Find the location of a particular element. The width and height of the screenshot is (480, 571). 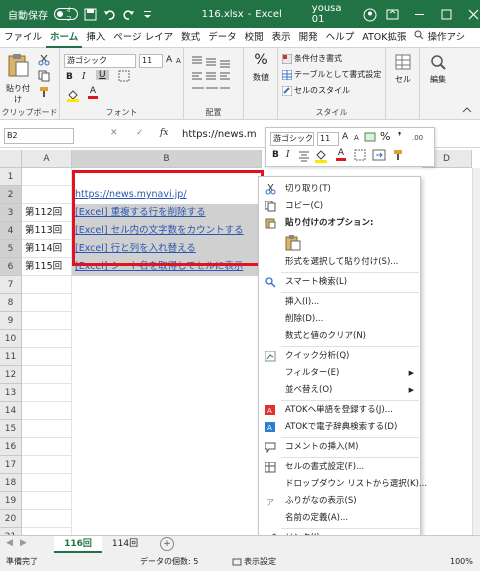

cancel-formula-icon: ✕ is located at coordinates (114, 133).